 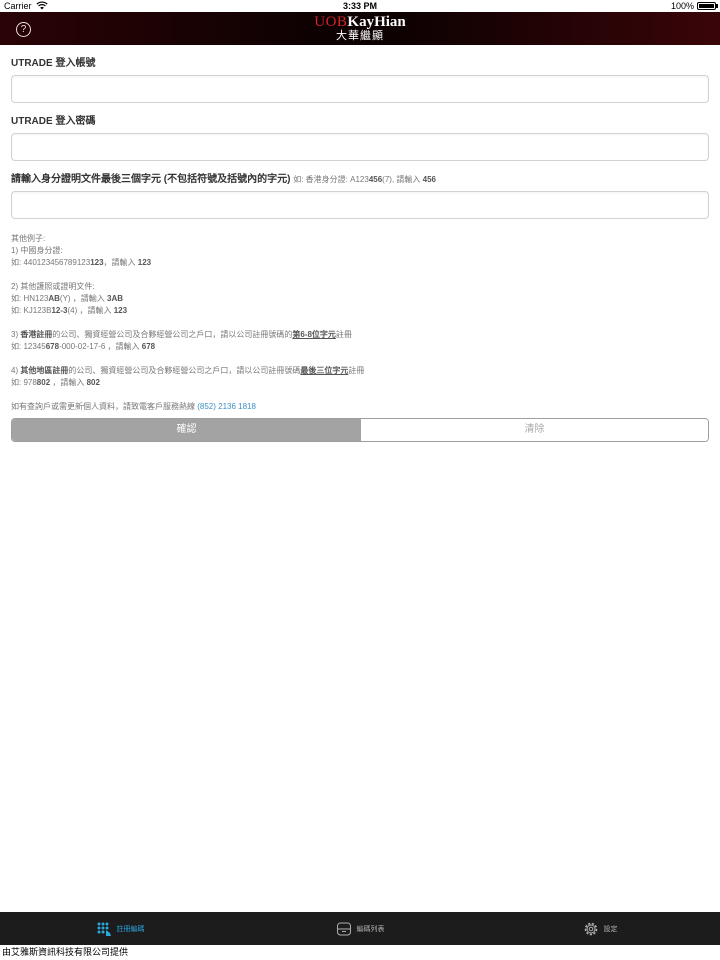 I want to click on brand-uob: UOB, so click(x=331, y=22).